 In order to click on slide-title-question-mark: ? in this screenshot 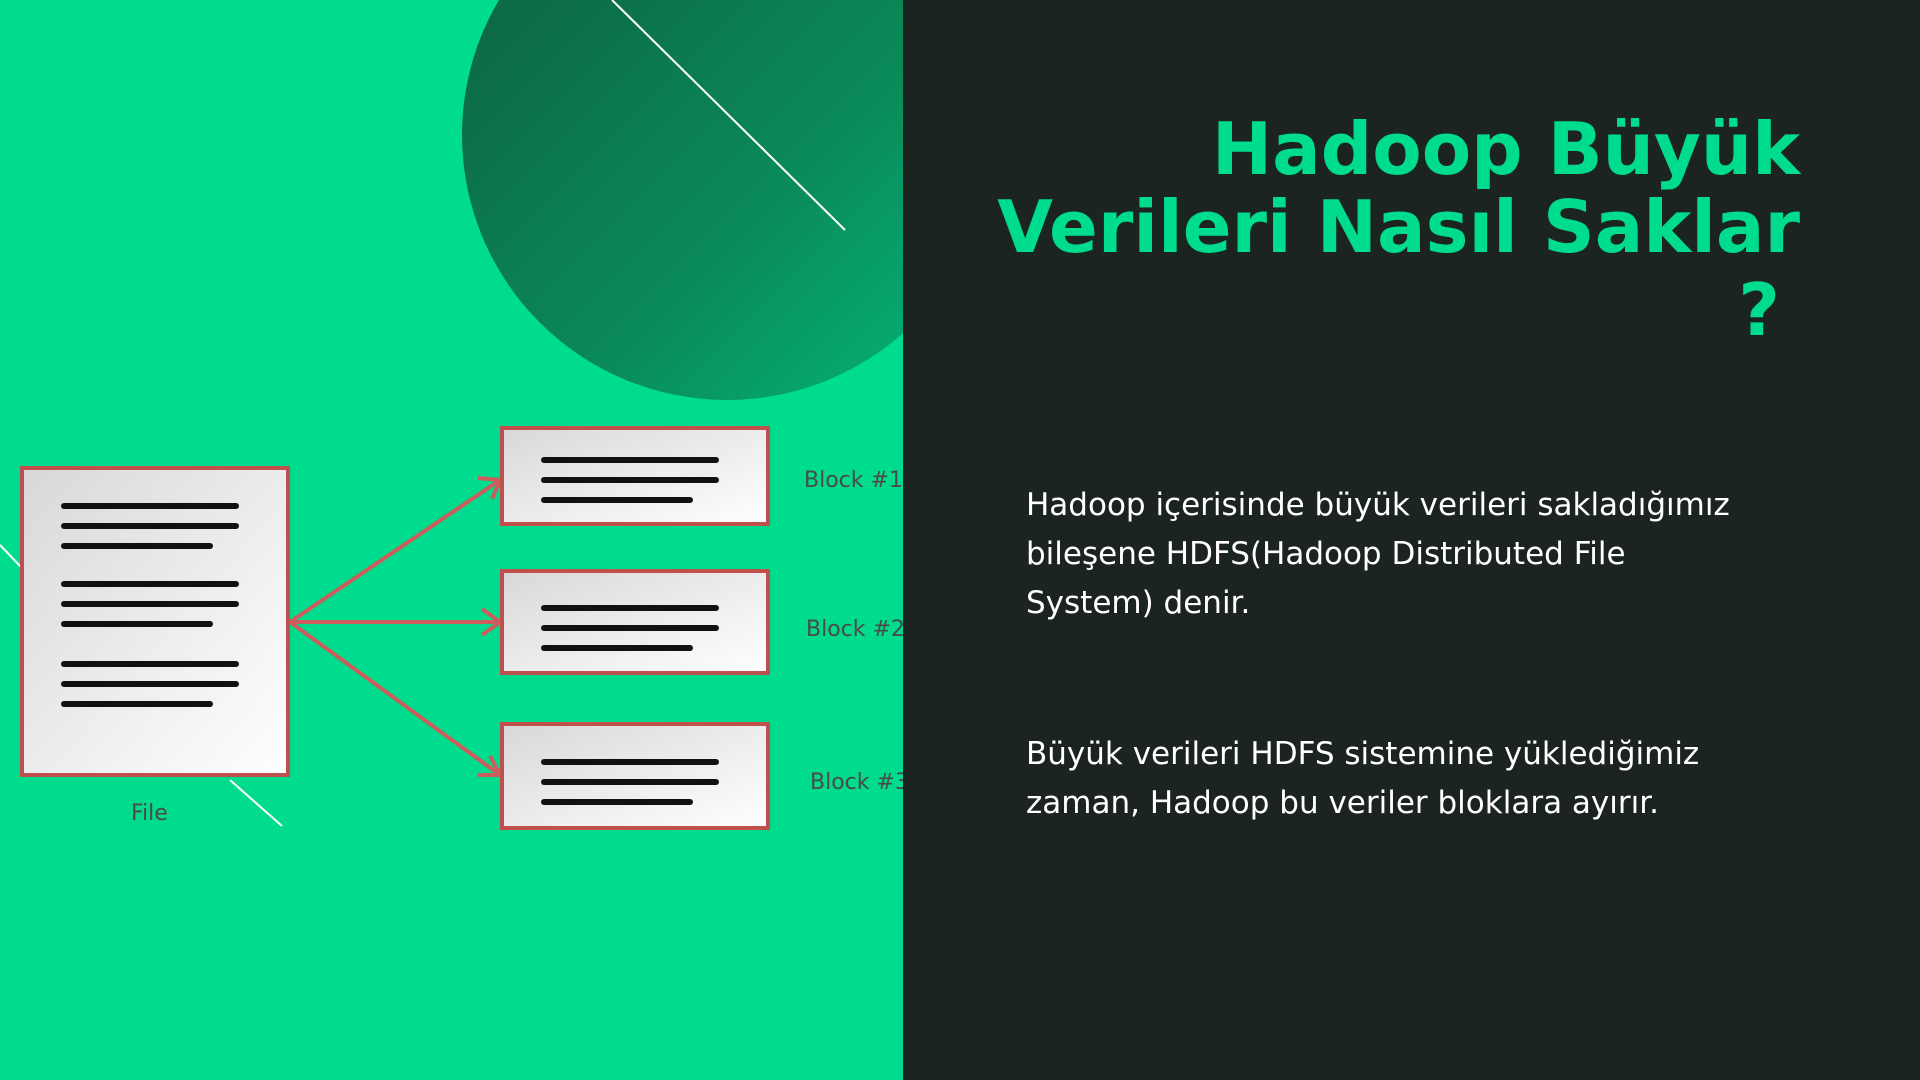, I will do `click(1759, 310)`.